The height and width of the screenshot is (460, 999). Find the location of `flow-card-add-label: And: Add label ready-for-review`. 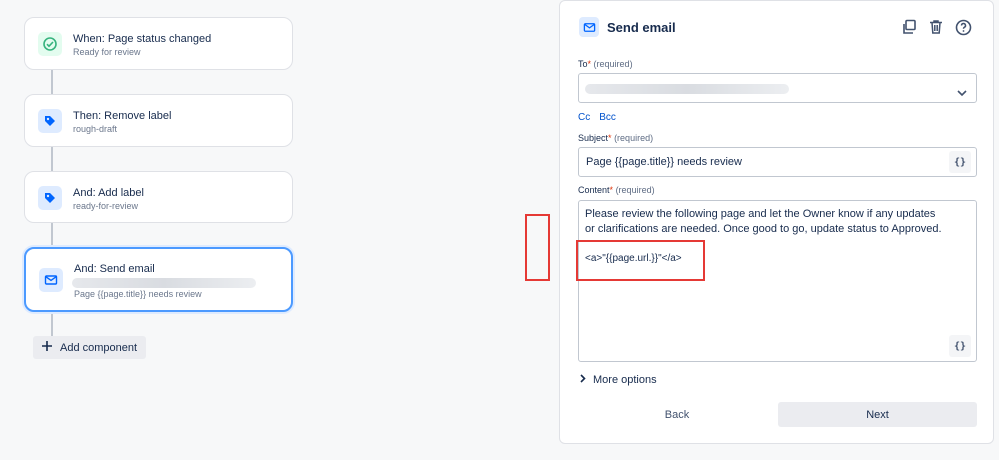

flow-card-add-label: And: Add label ready-for-review is located at coordinates (158, 197).